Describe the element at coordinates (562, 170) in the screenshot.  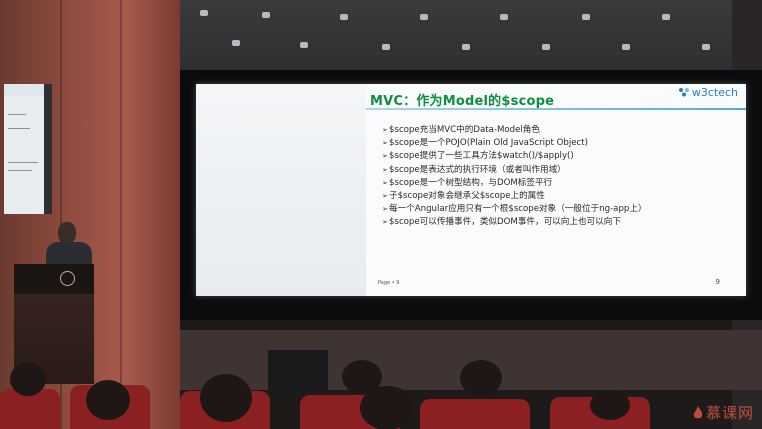
I see `bullet-item: ➢$scope是表达式的执行环境（或者叫作用域）` at that location.